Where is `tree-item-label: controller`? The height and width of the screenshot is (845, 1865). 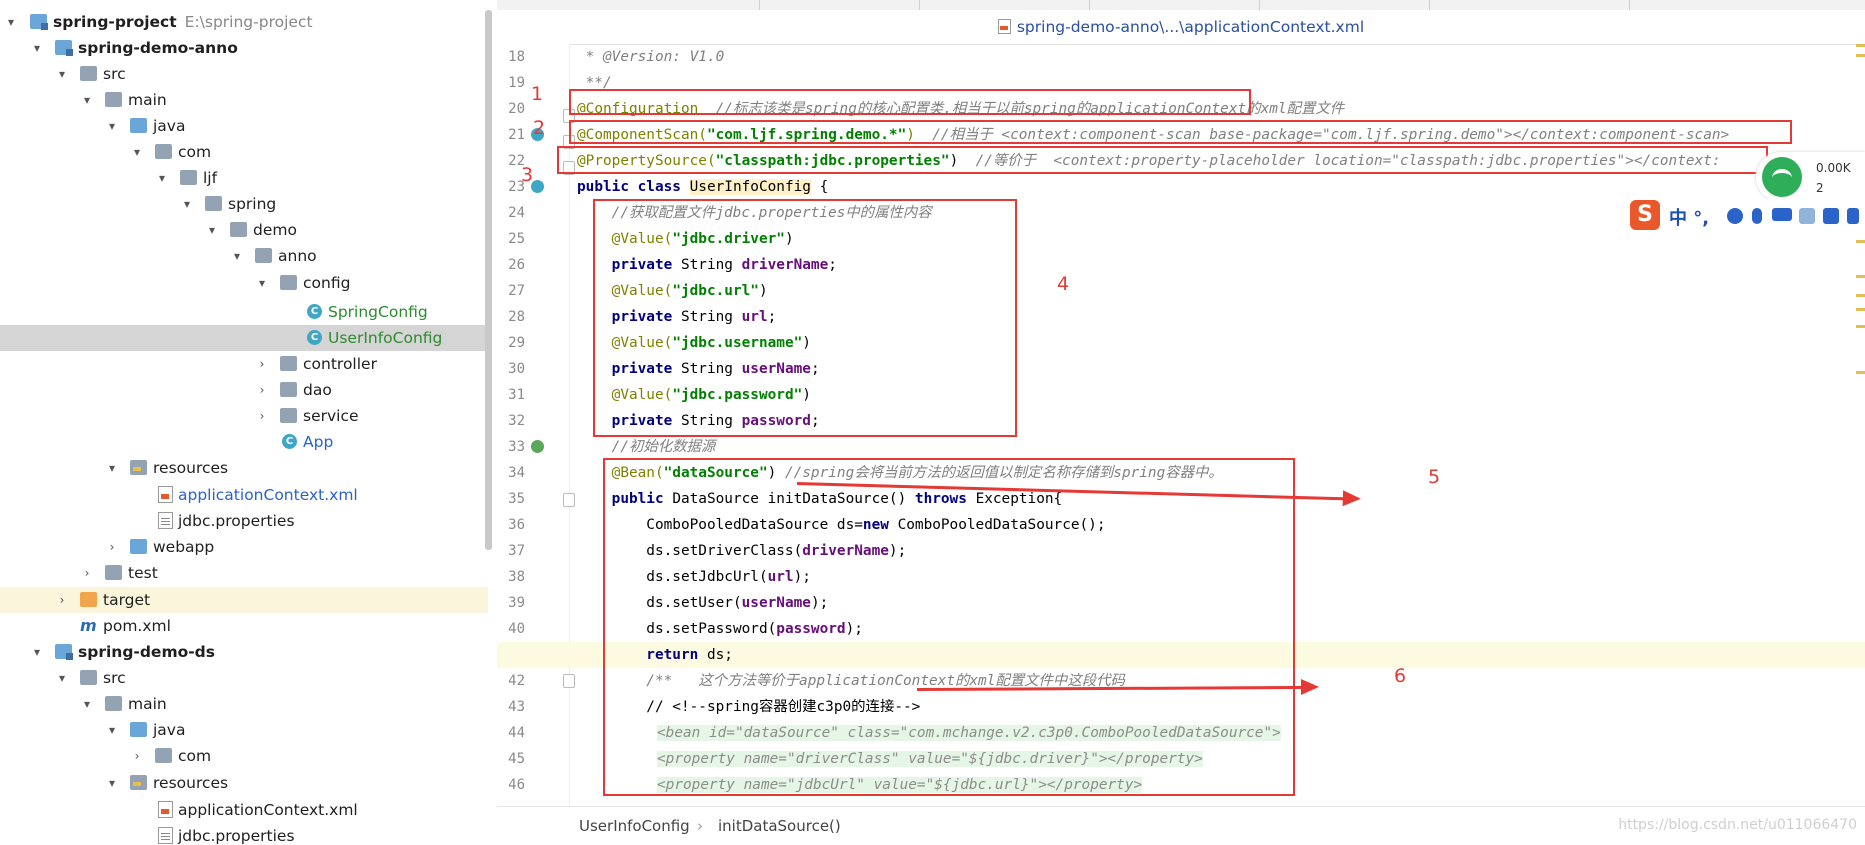
tree-item-label: controller is located at coordinates (340, 364).